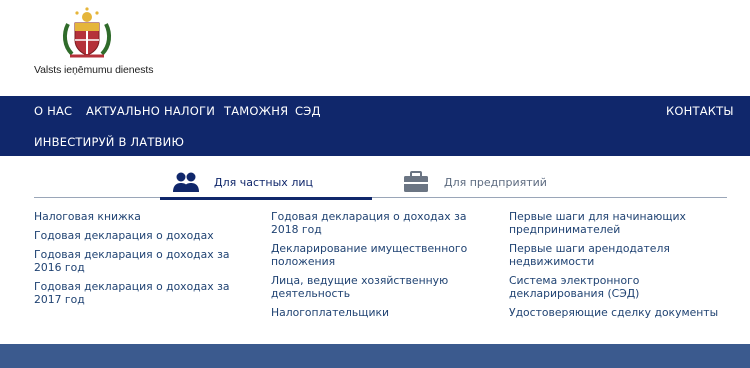 The height and width of the screenshot is (368, 750). I want to click on brand-name: Valsts ieņēmumu dienests, so click(93, 70).